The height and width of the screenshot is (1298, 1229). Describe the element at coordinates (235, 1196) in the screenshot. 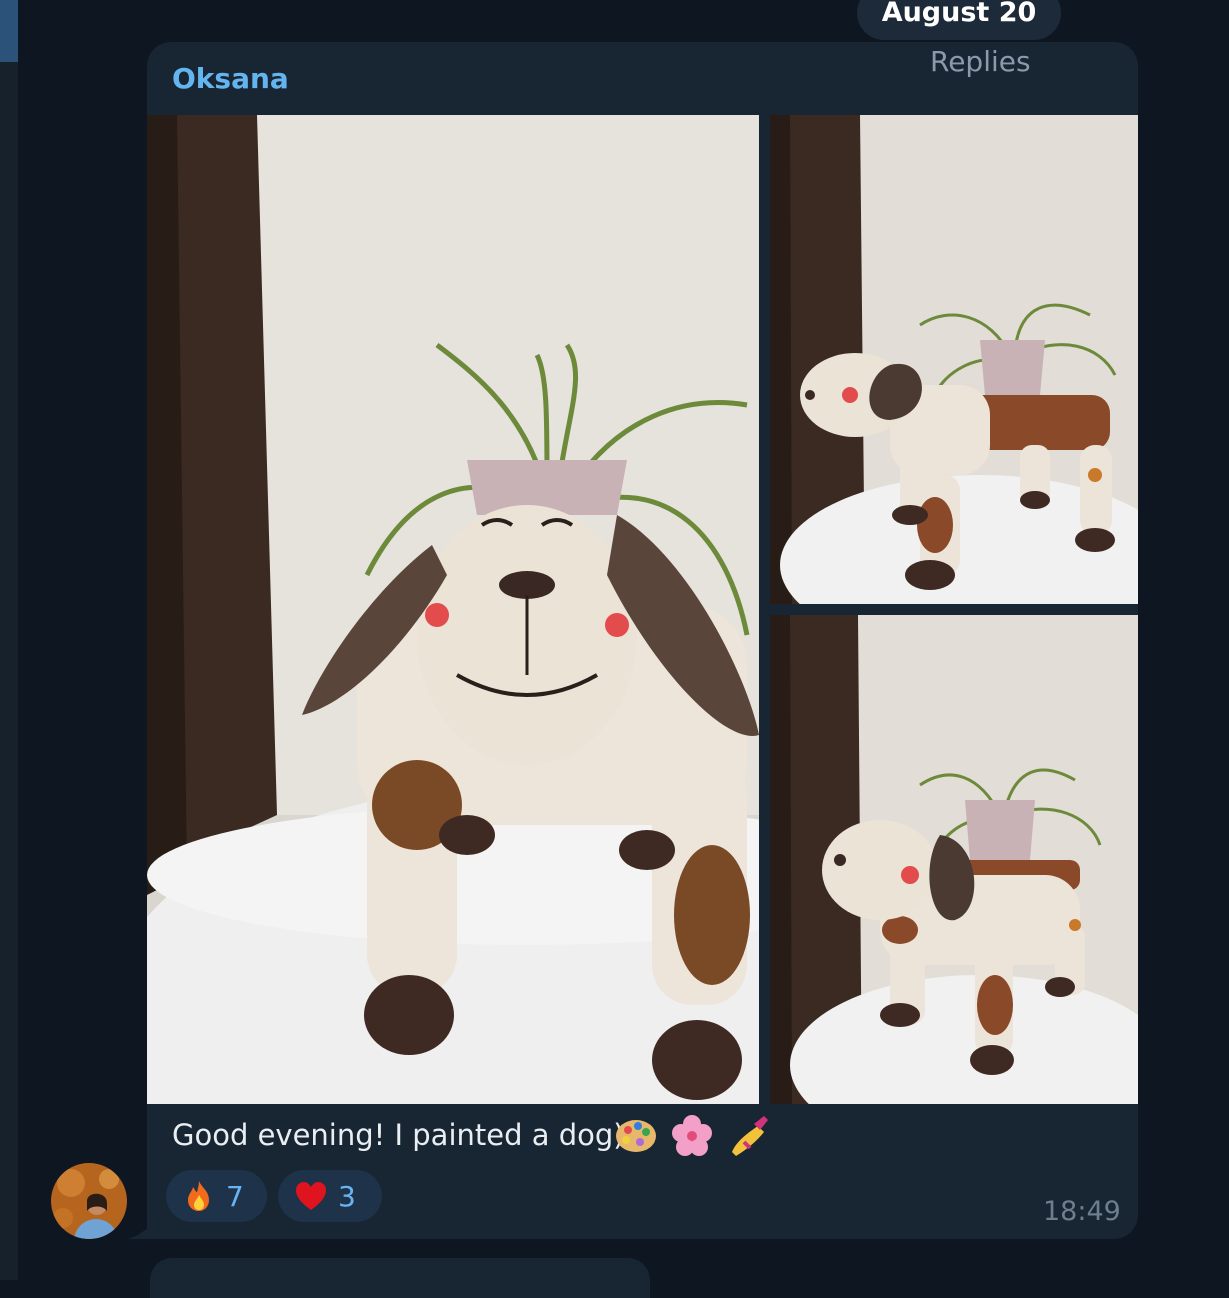

I see `reaction-fire-count: 7` at that location.